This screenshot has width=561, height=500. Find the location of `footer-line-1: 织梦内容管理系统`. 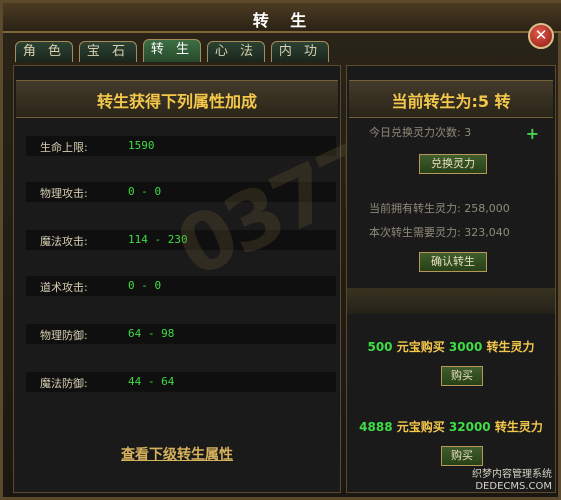

footer-line-1: 织梦内容管理系统 is located at coordinates (512, 474).